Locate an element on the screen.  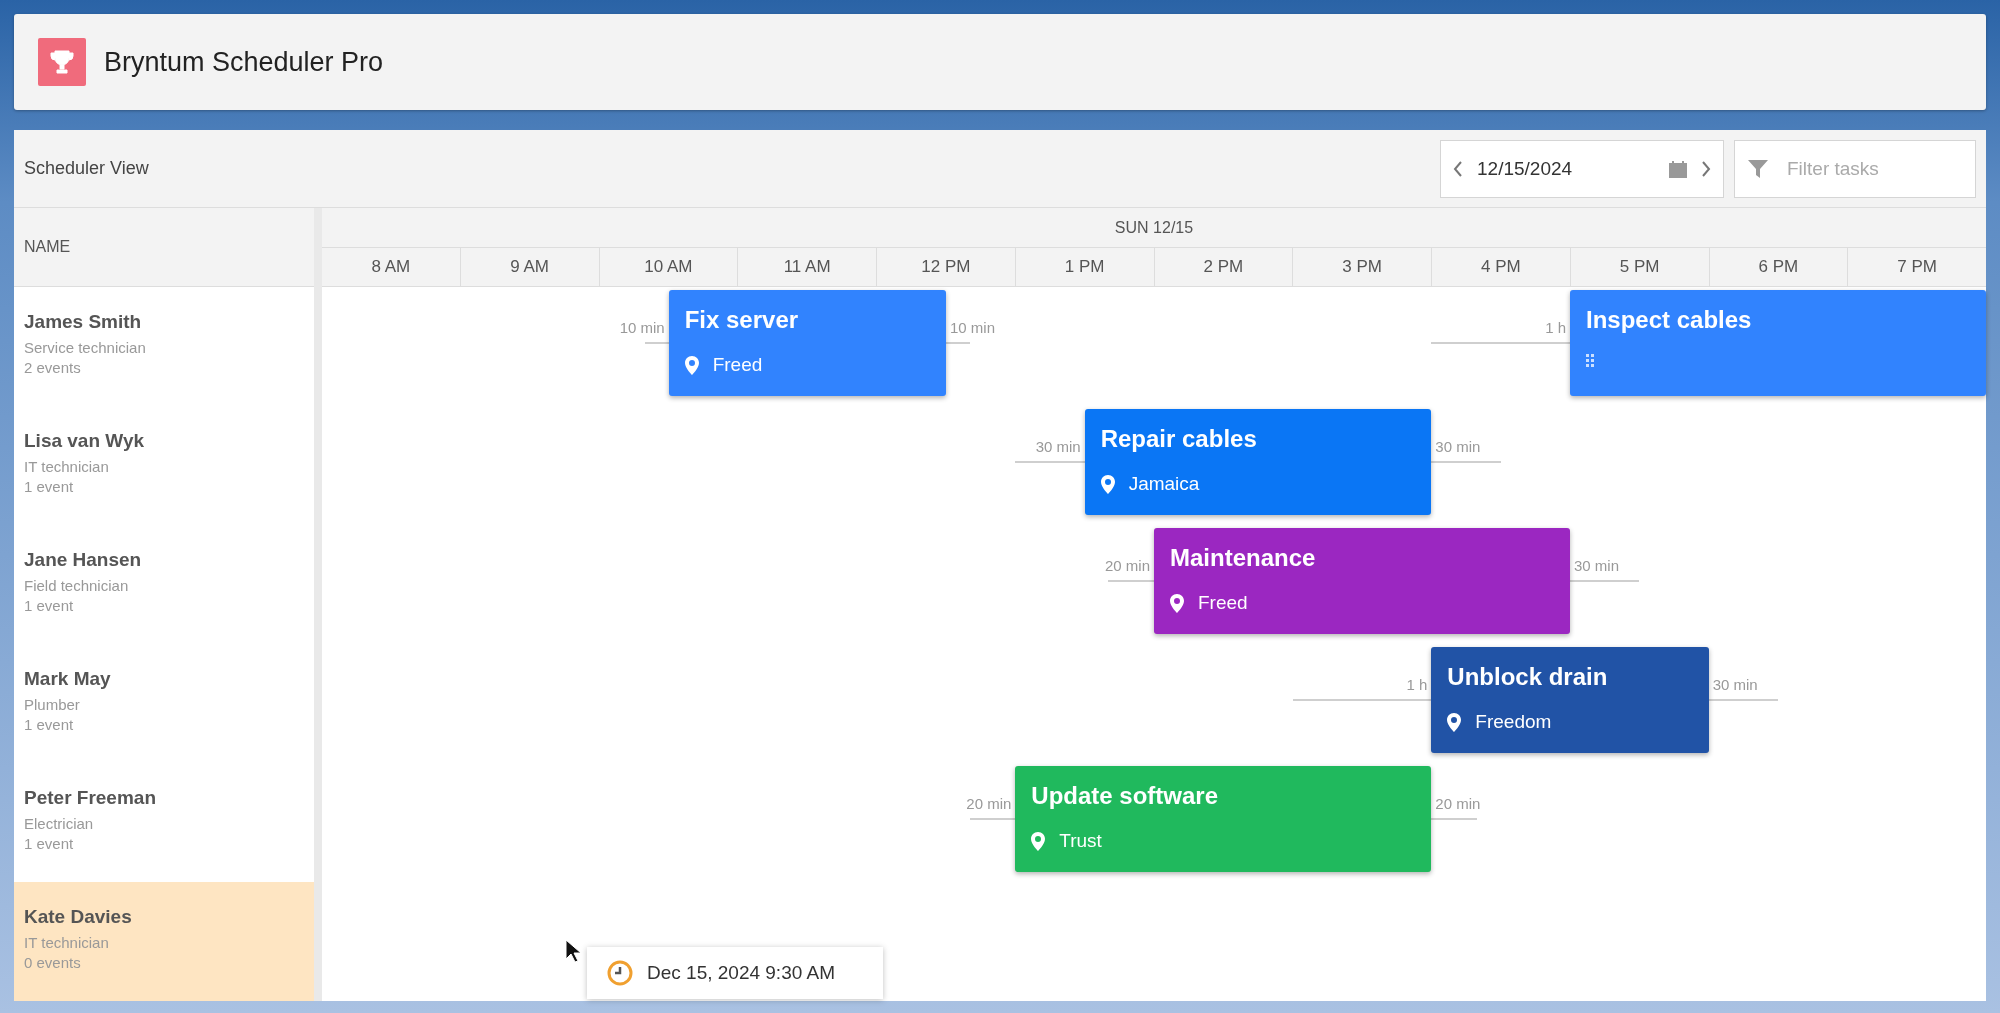
event-title: Fix server is located at coordinates (742, 320).